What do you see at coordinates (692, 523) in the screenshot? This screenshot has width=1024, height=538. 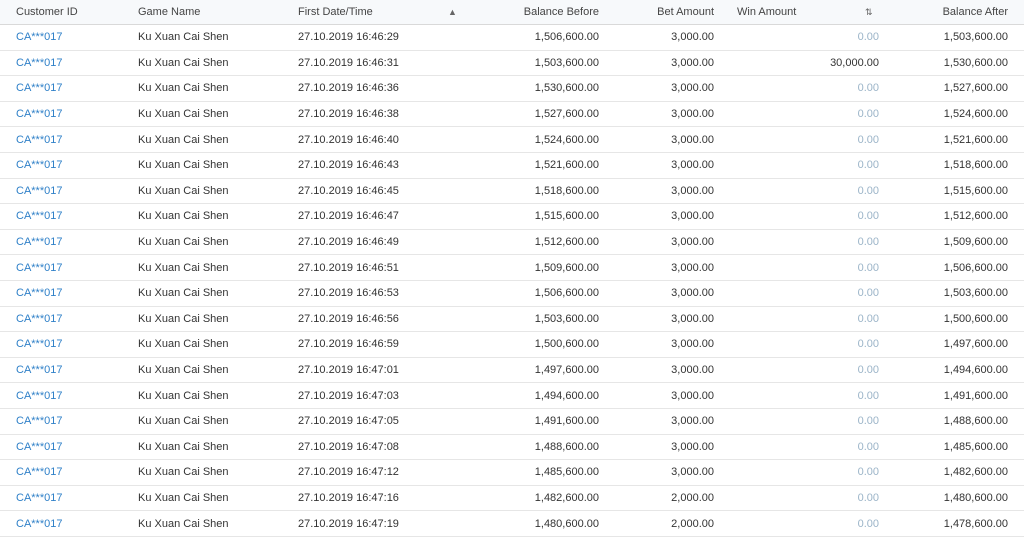 I see `bet-amount-cell: 2,000.00` at bounding box center [692, 523].